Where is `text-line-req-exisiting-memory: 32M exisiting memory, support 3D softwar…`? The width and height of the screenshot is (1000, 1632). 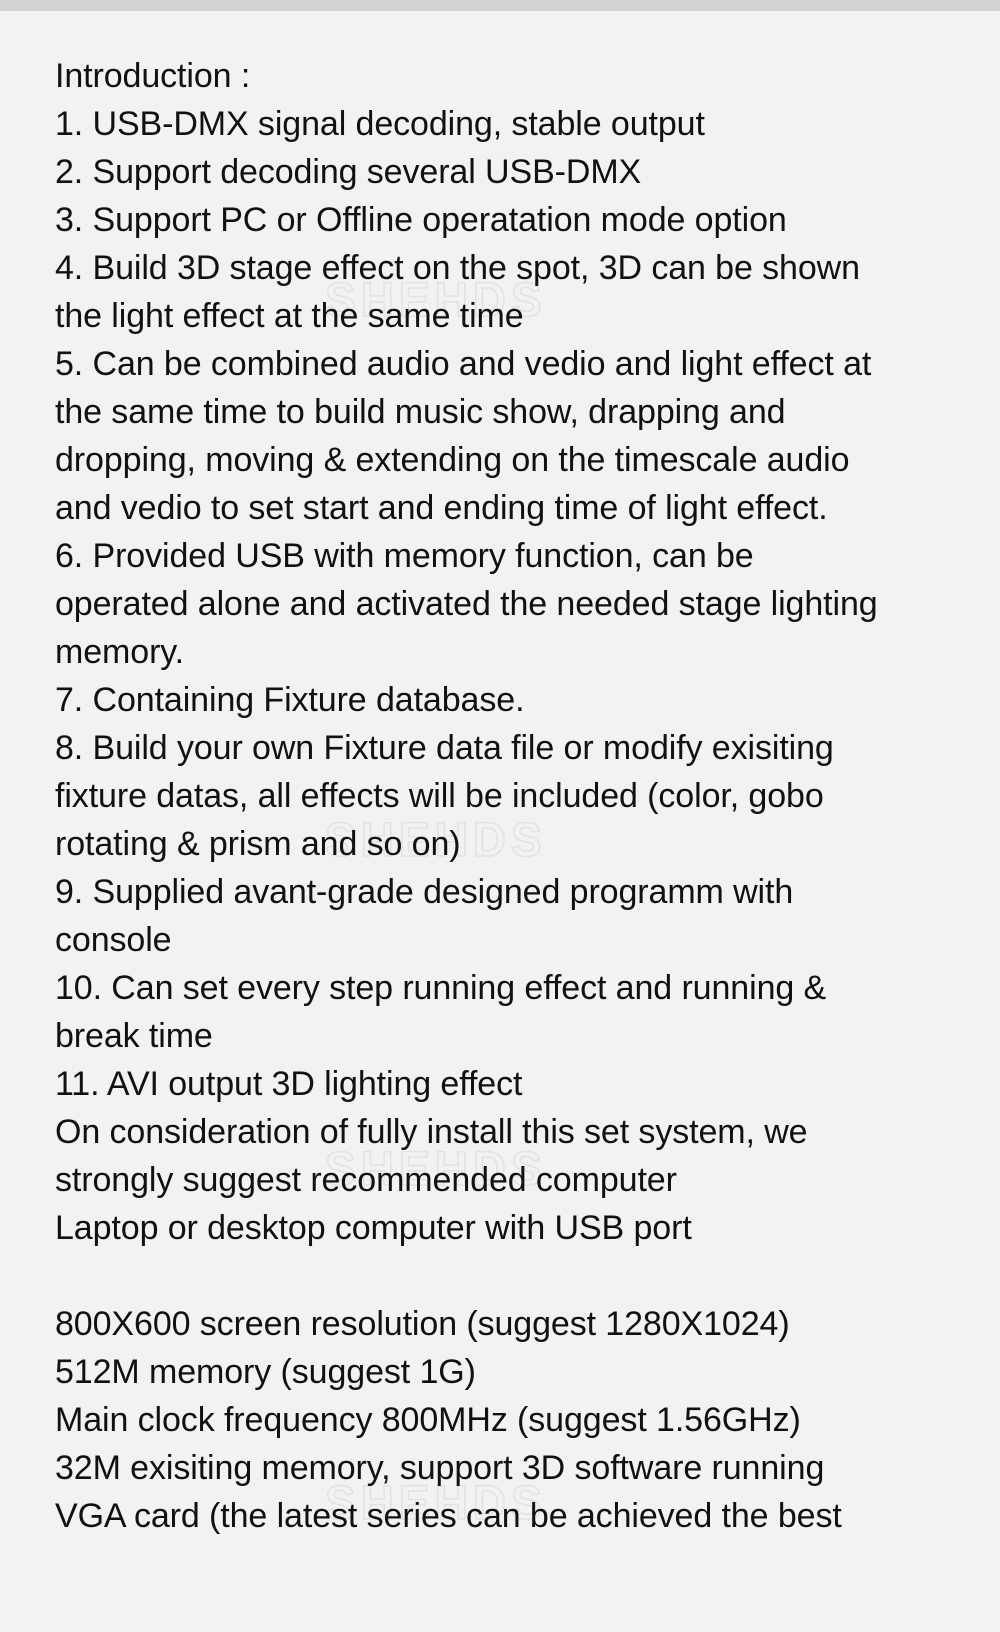 text-line-req-exisiting-memory: 32M exisiting memory, support 3D softwar… is located at coordinates (440, 1468).